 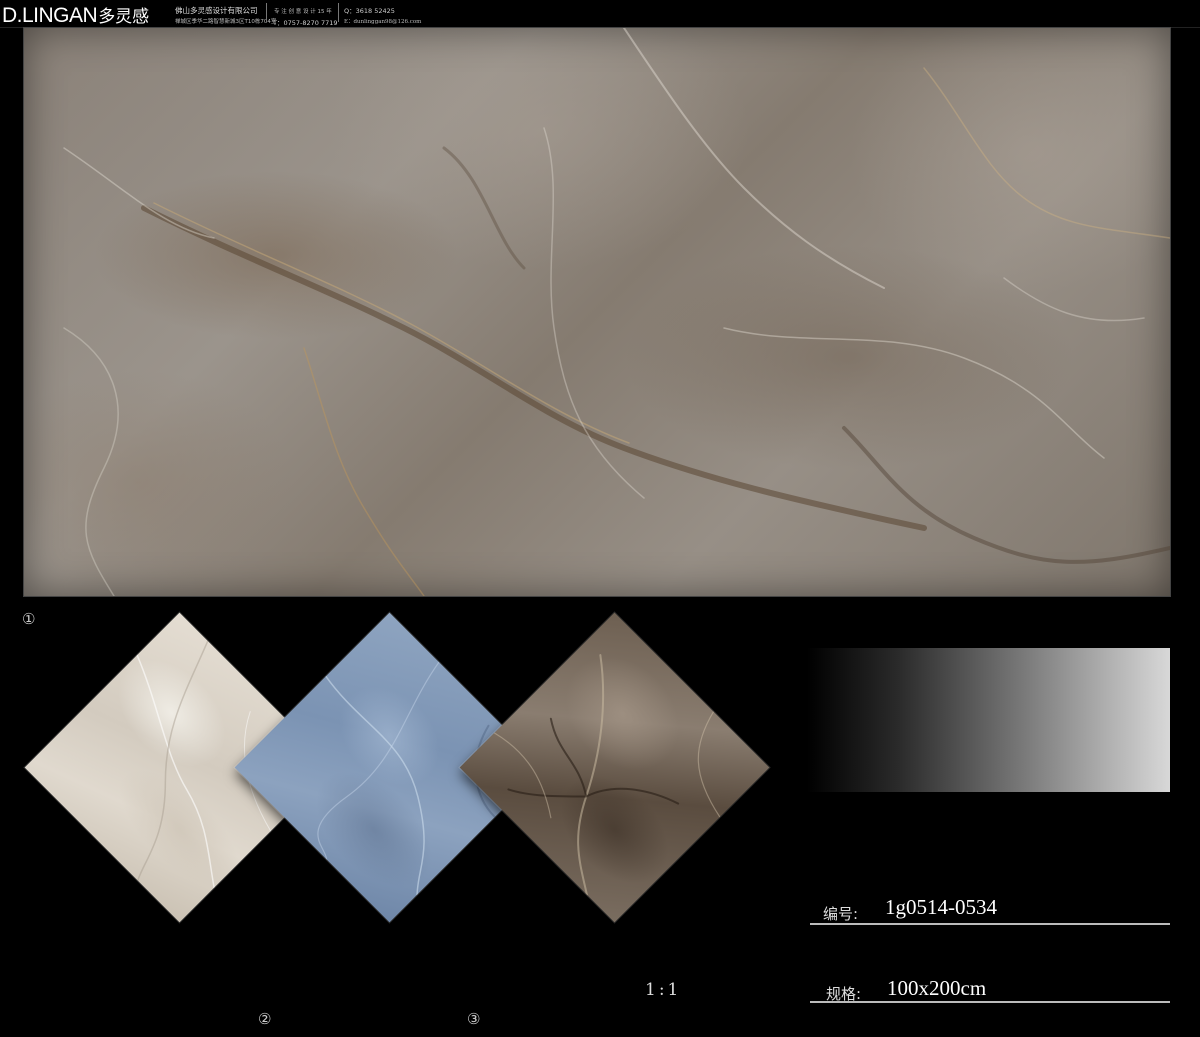 I want to click on grayscale-gradient-swatch, so click(x=988, y=720).